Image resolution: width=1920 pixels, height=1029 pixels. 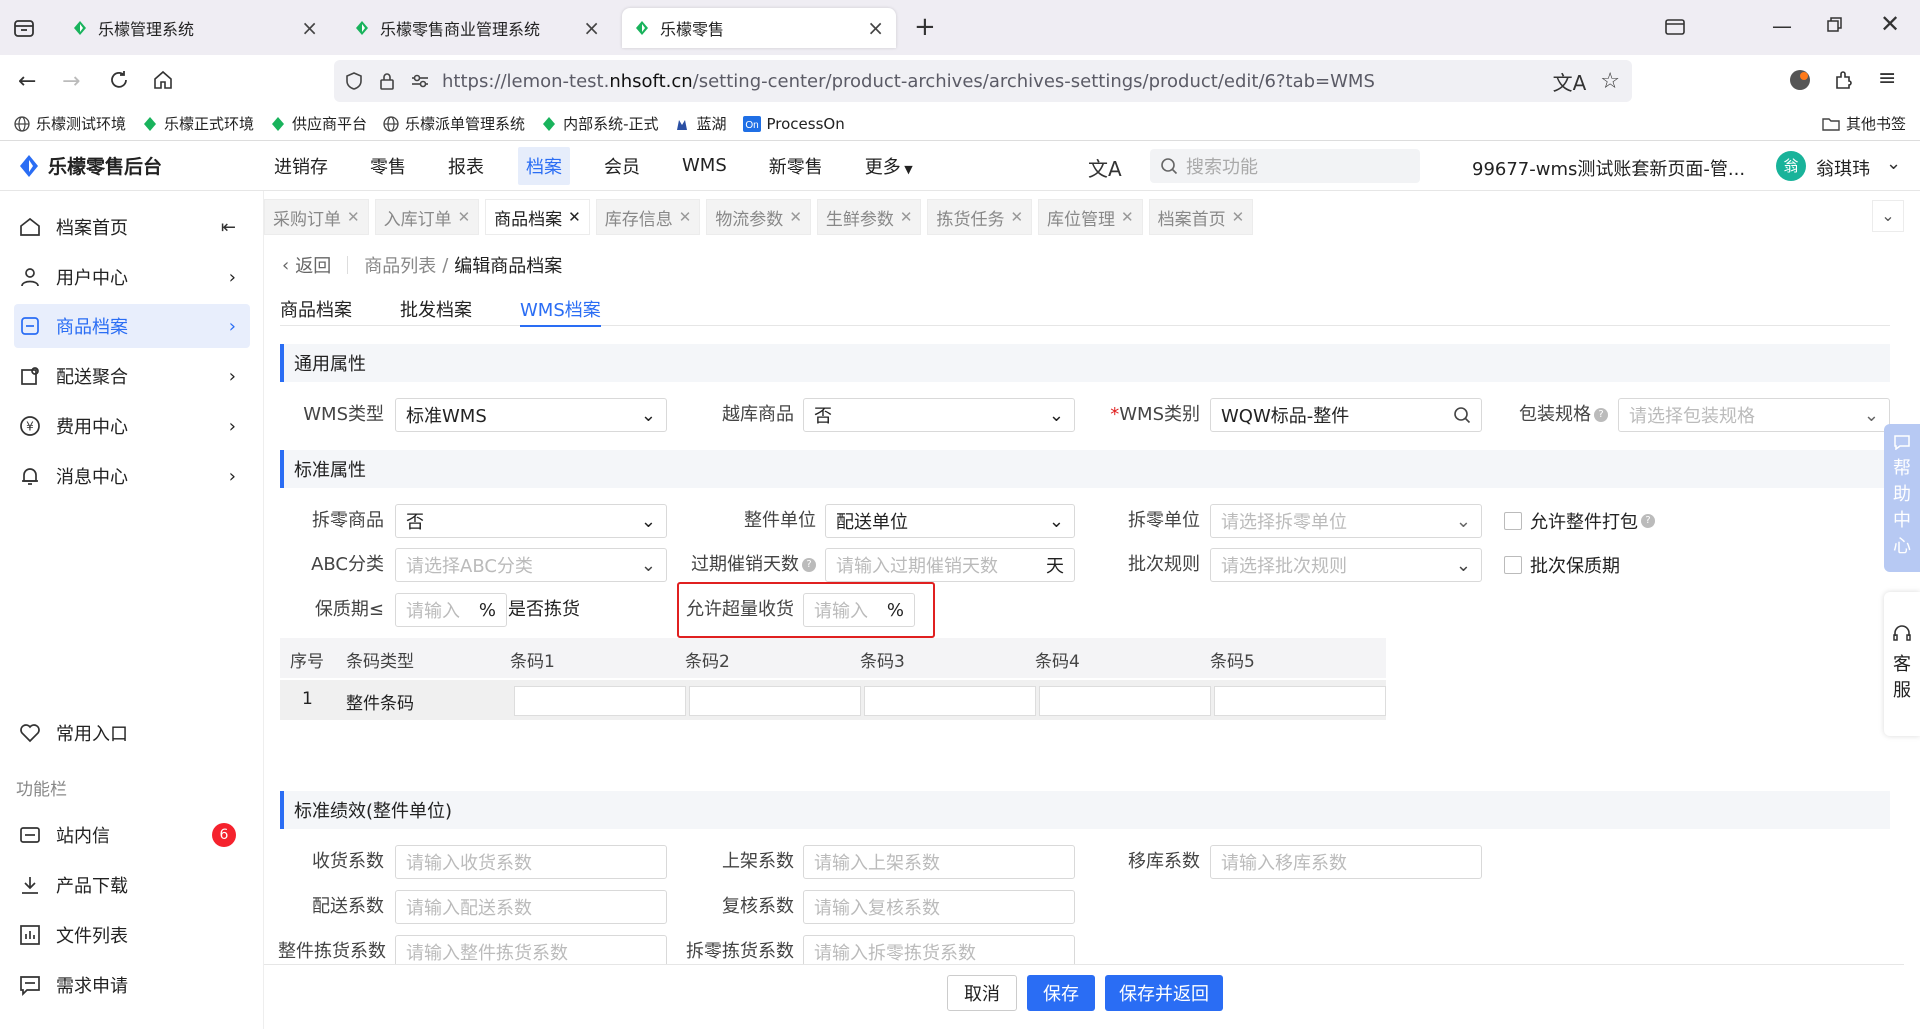 What do you see at coordinates (142, 165) in the screenshot?
I see `app-logo: 乐檬零售后台` at bounding box center [142, 165].